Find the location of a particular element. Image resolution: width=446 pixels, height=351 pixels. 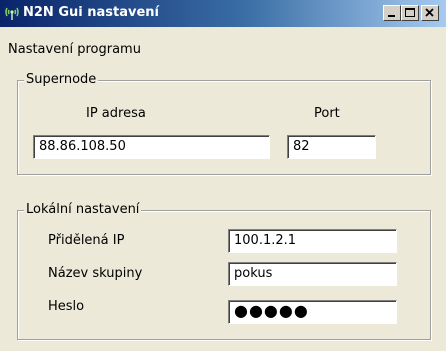

settings-heading: Nastavení programu is located at coordinates (74, 49).